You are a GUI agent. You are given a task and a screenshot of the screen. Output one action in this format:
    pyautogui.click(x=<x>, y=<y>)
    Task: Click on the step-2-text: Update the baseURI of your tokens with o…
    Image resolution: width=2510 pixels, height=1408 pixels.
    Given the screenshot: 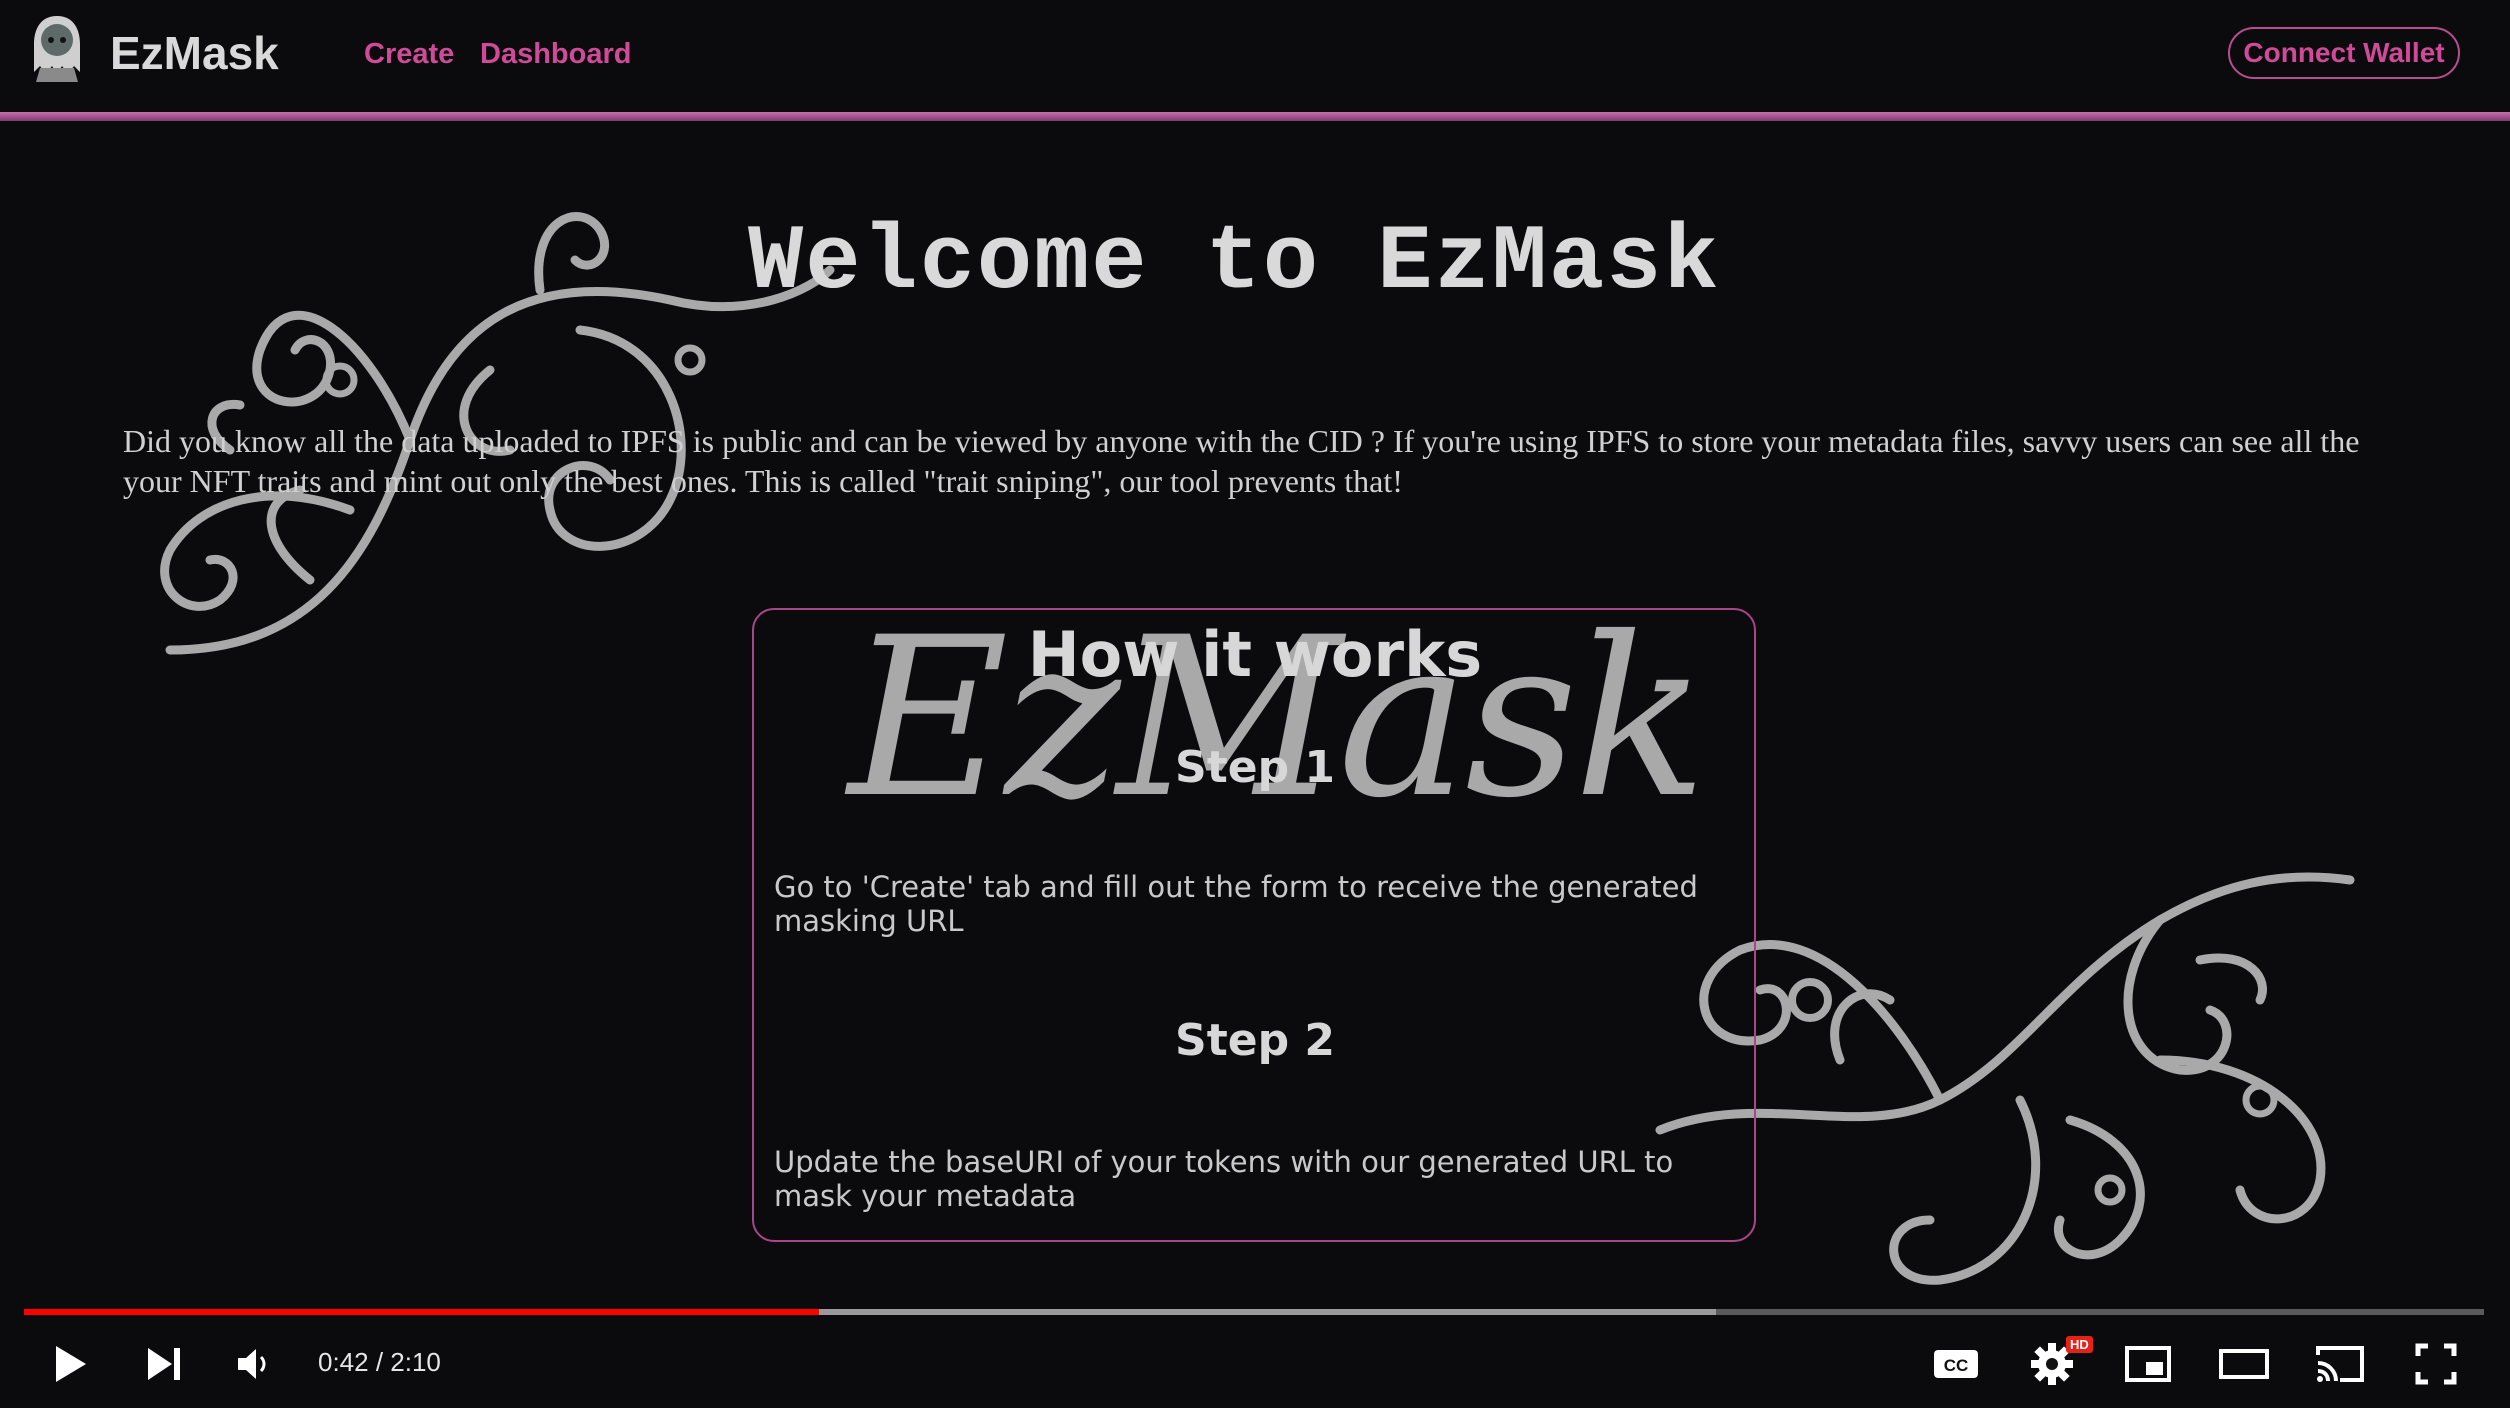 What is the action you would take?
    pyautogui.click(x=1224, y=1179)
    